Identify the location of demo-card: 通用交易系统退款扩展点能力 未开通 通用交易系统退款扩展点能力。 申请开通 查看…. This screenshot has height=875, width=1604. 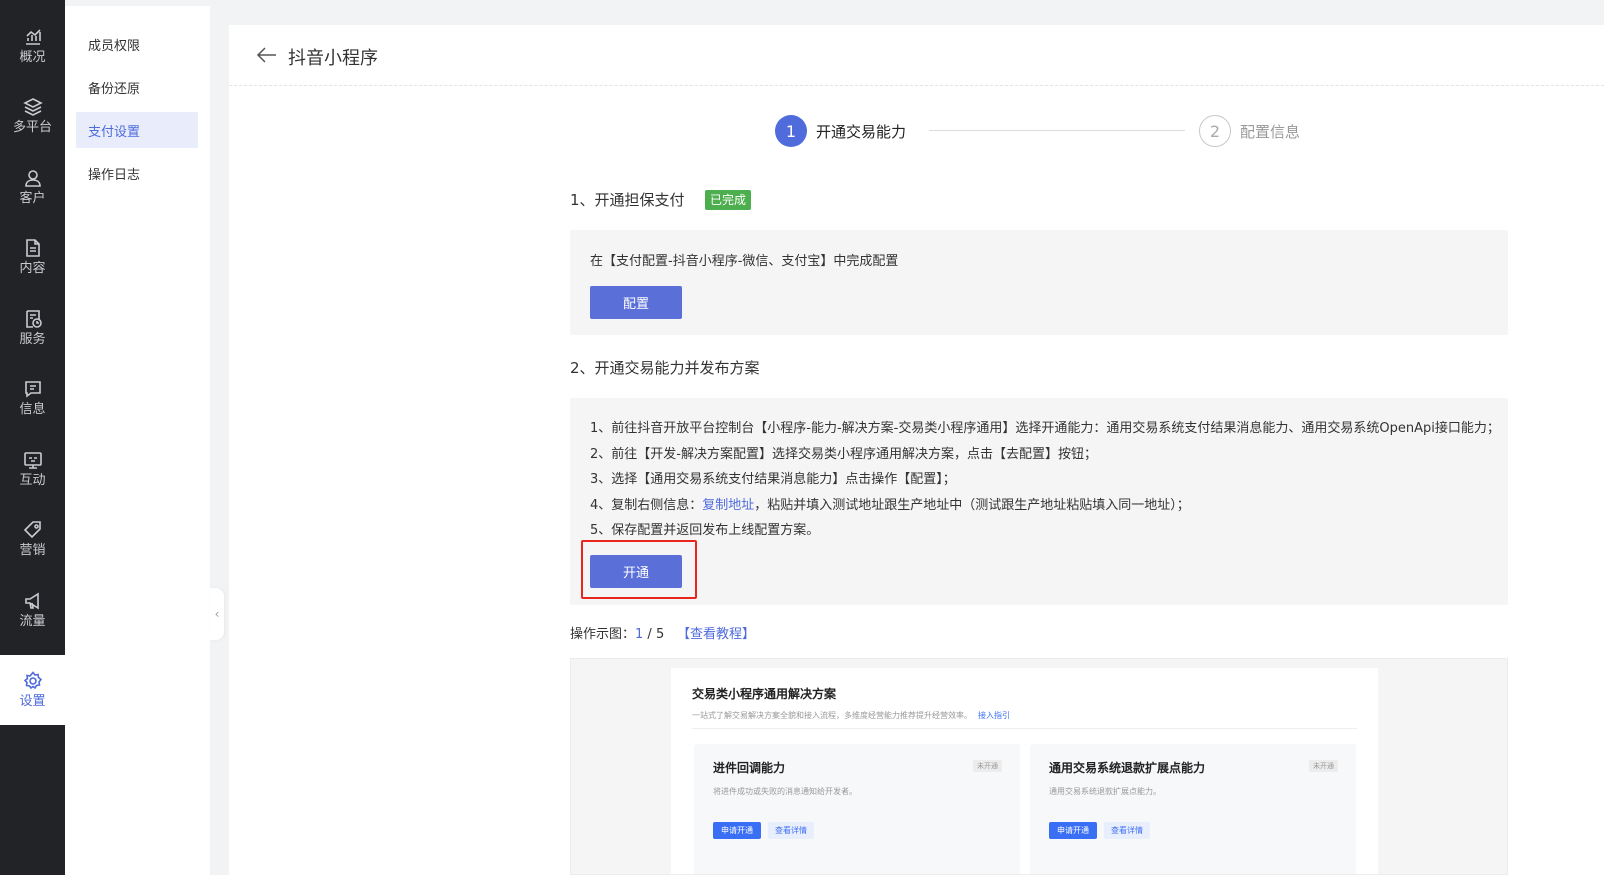
(1193, 809).